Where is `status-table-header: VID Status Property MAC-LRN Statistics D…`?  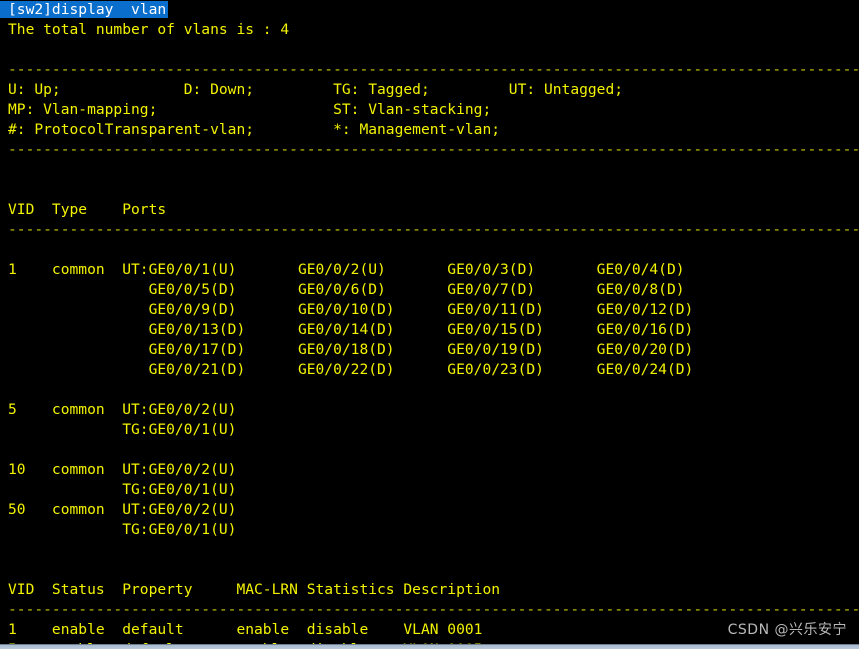 status-table-header: VID Status Property MAC-LRN Statistics D… is located at coordinates (254, 589).